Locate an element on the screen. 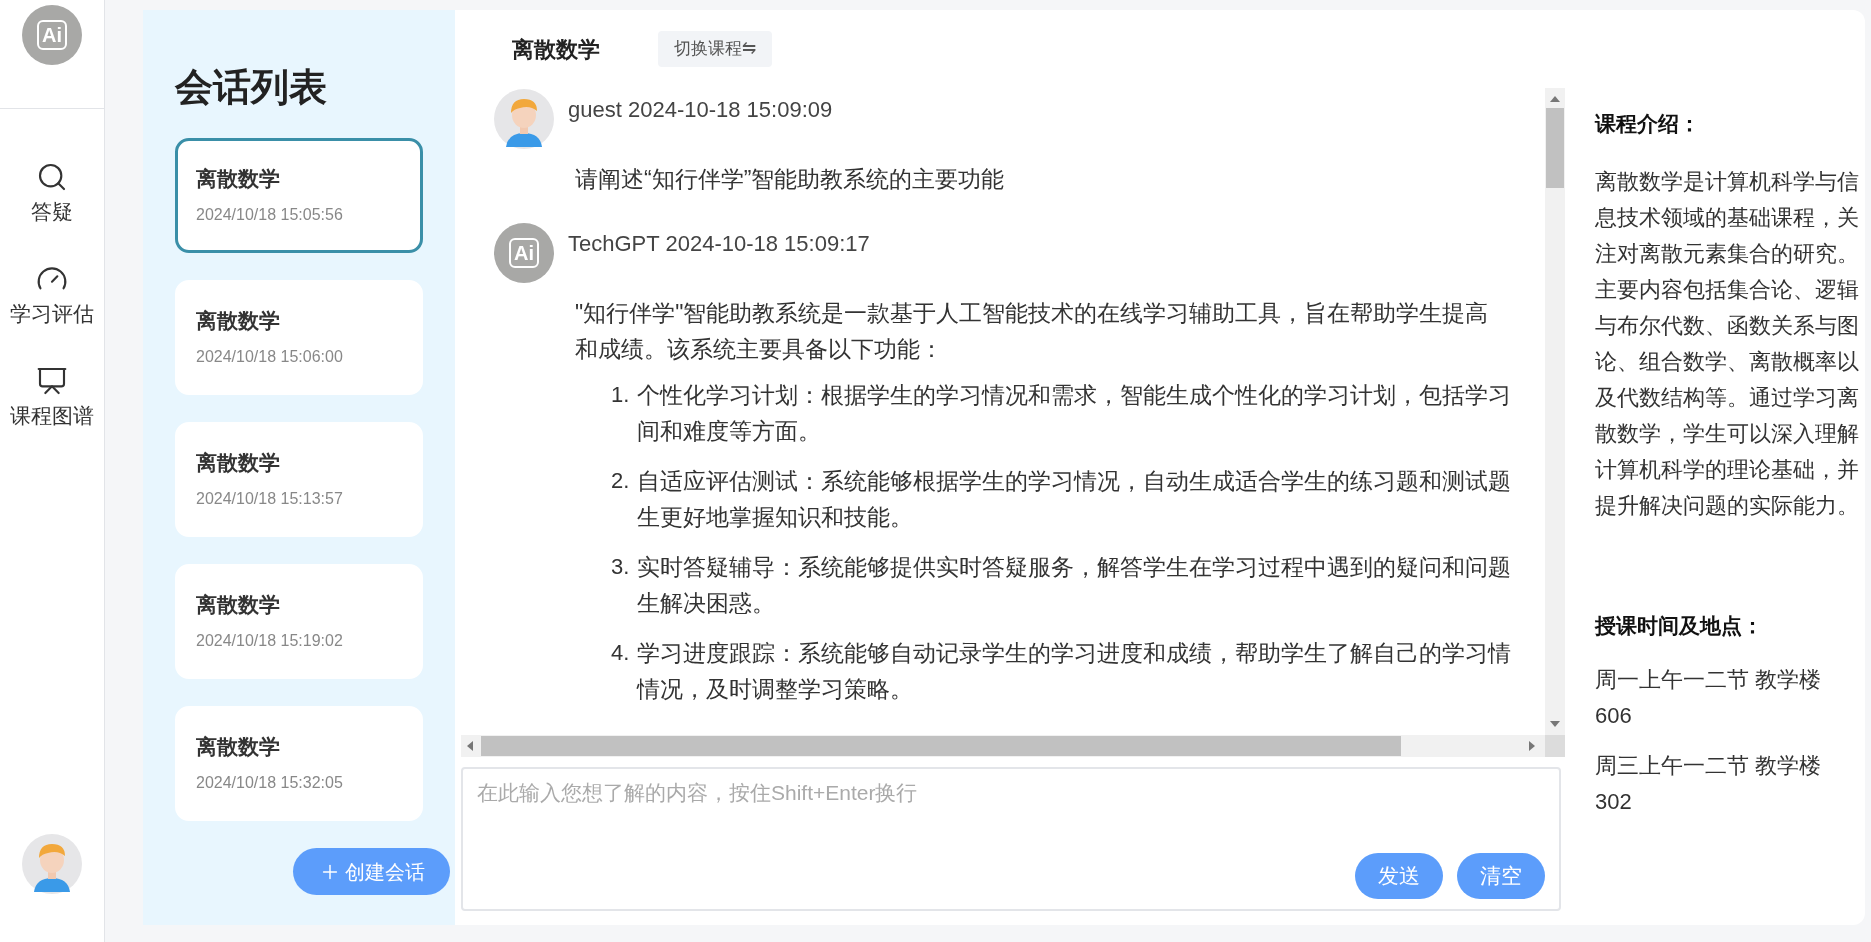 This screenshot has width=1871, height=942. message-text: 请阐述“知行伴学”智能助教系统的主要功能 is located at coordinates (790, 179).